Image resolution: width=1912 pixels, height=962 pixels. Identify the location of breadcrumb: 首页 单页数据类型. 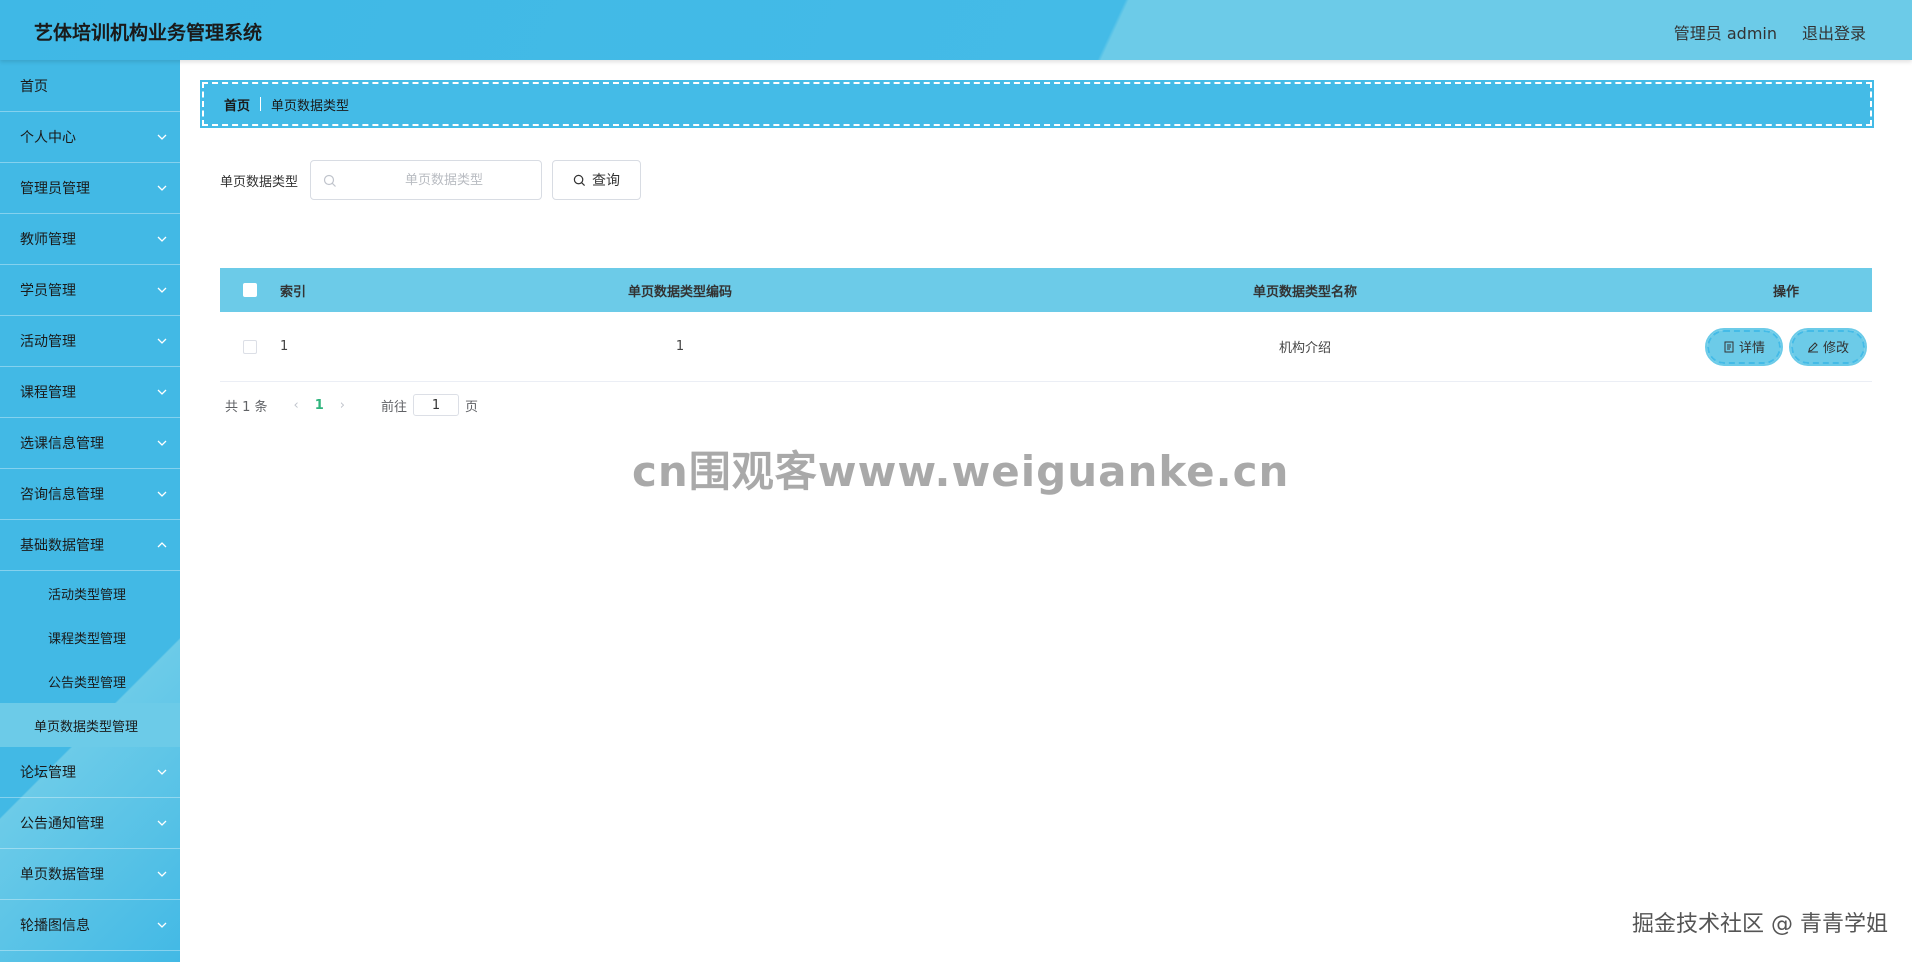
(1037, 104).